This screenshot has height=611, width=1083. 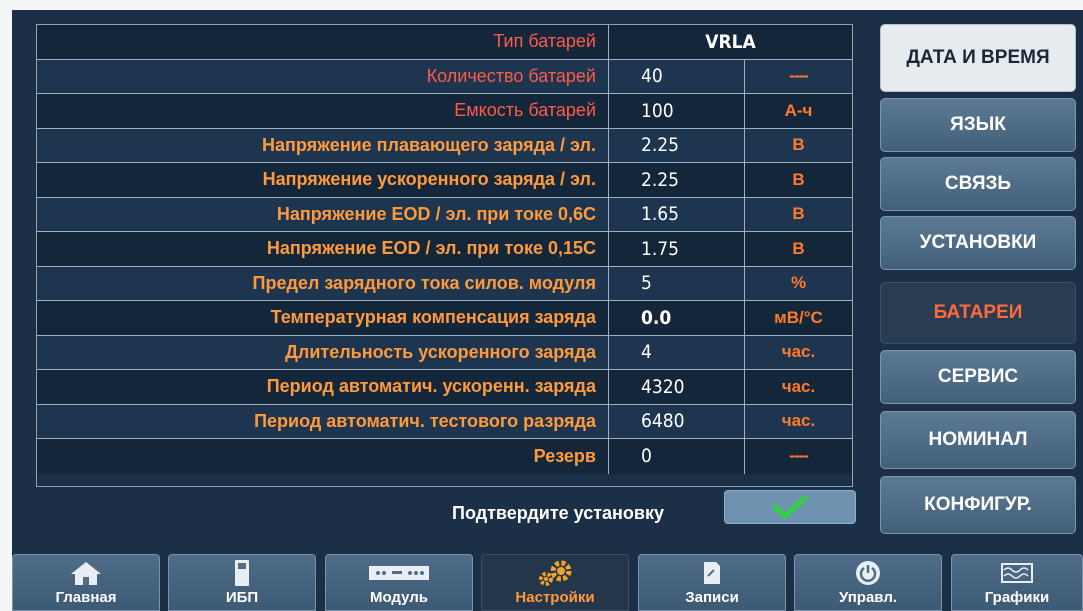 I want to click on menu-language-button: ЯЗЫК, so click(x=978, y=125).